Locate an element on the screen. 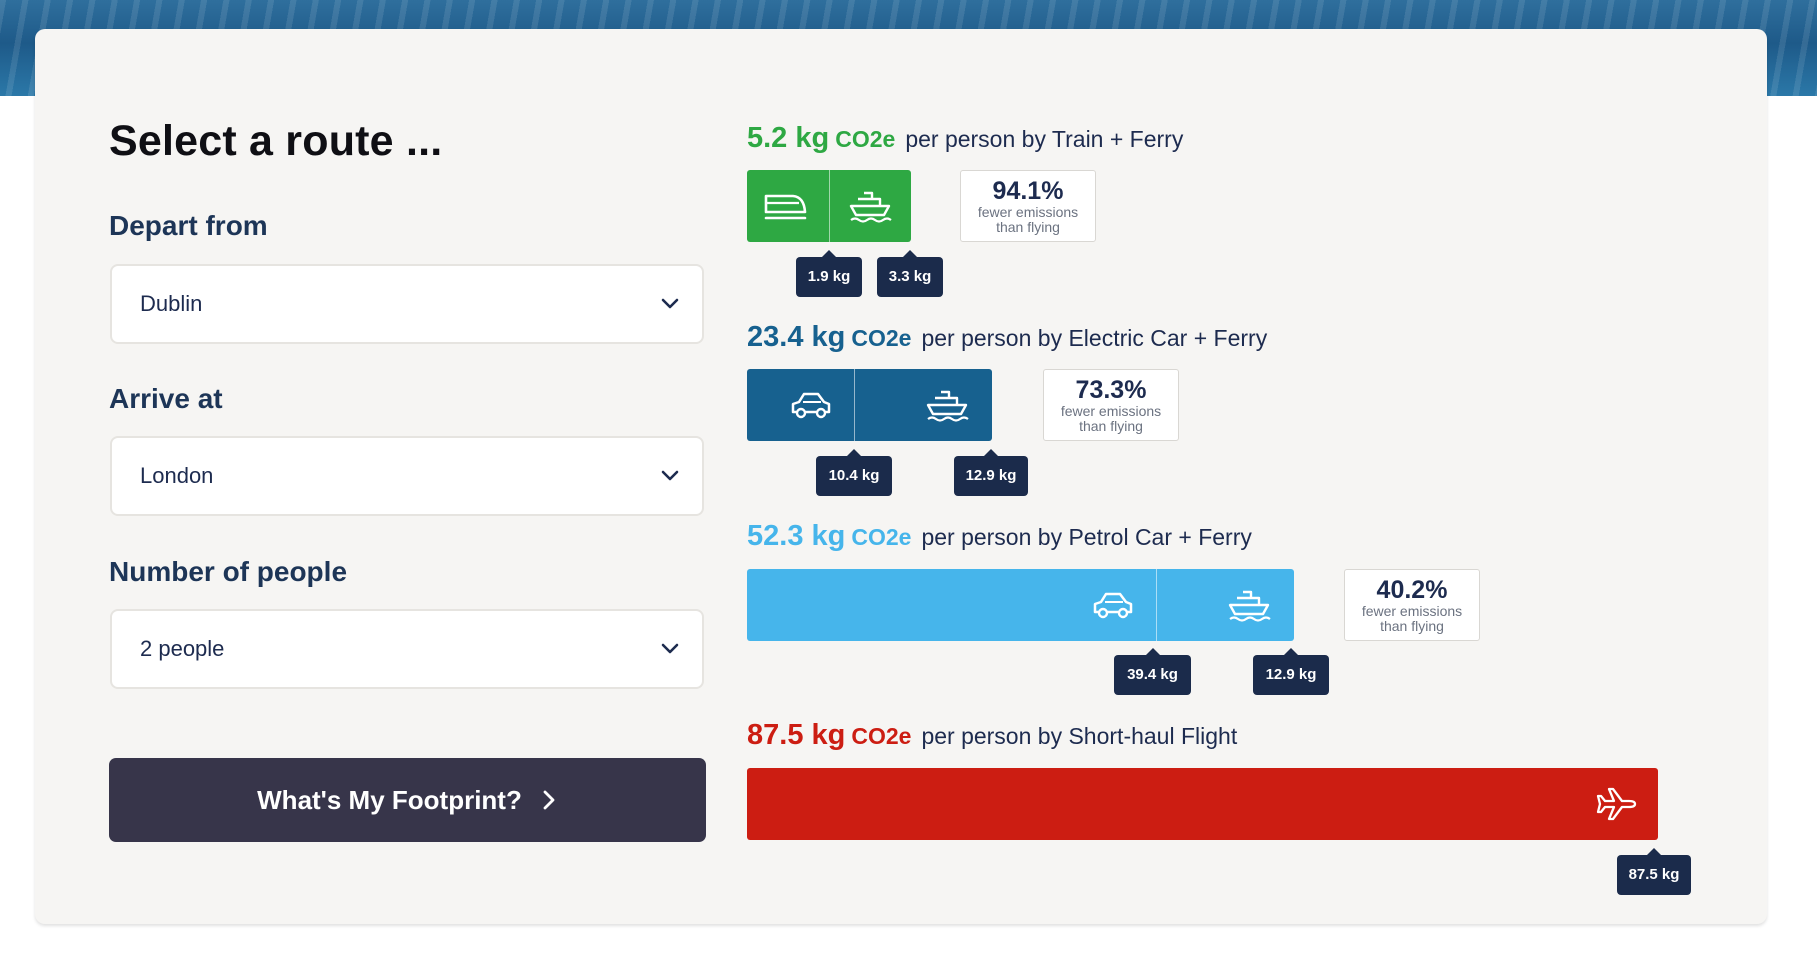  savings-percent: 73.3% is located at coordinates (1111, 390).